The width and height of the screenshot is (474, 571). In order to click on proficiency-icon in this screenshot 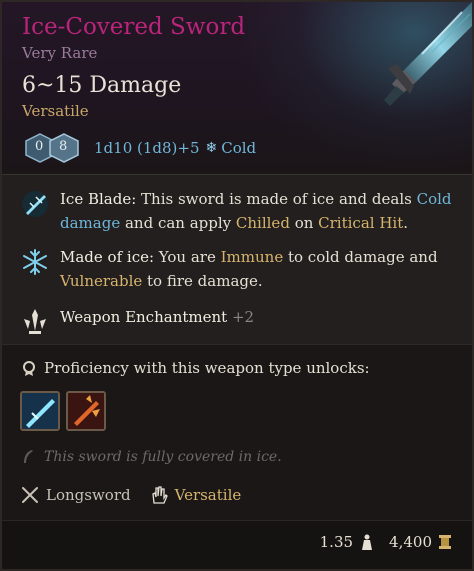, I will do `click(29, 368)`.